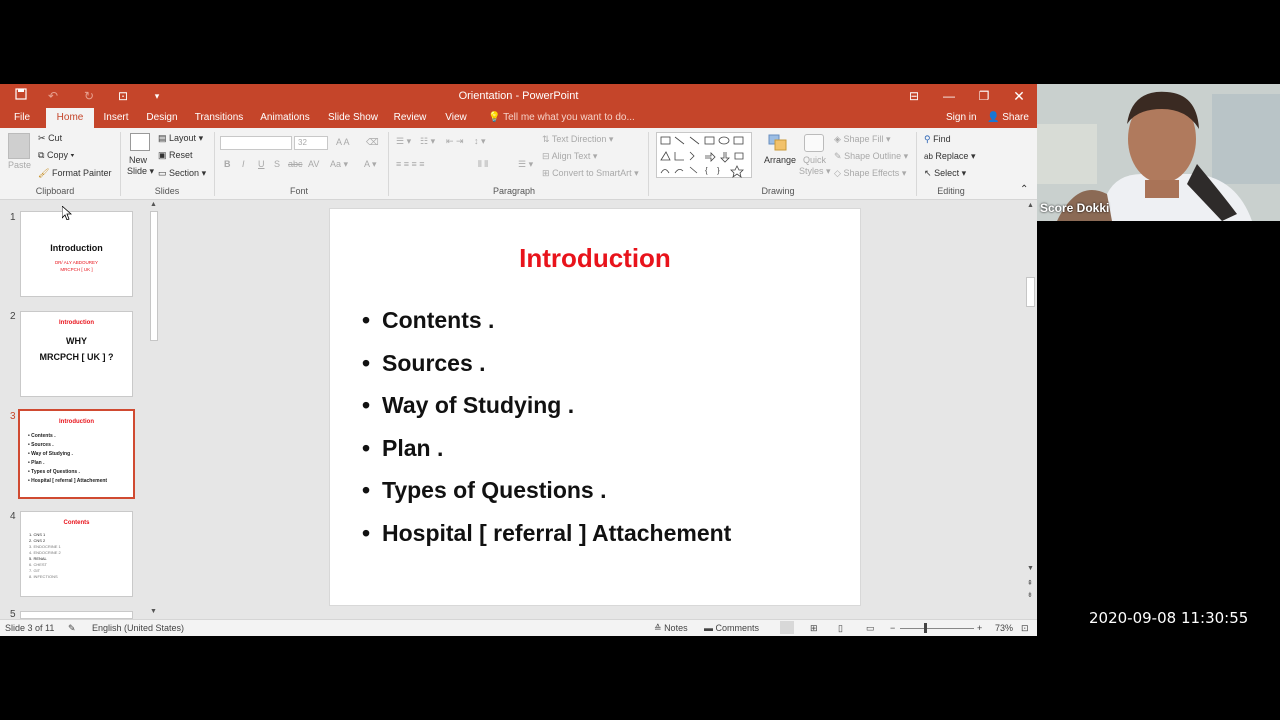 Image resolution: width=1280 pixels, height=720 pixels. I want to click on bullets-icon: ☰ ▾, so click(403, 141).